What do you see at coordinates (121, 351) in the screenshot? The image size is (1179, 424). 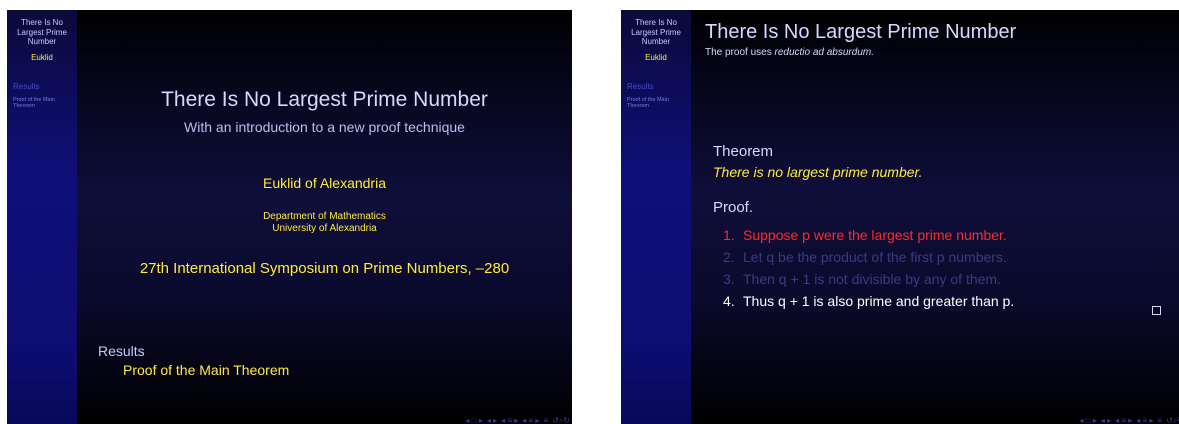 I see `toc-section-results: Results` at bounding box center [121, 351].